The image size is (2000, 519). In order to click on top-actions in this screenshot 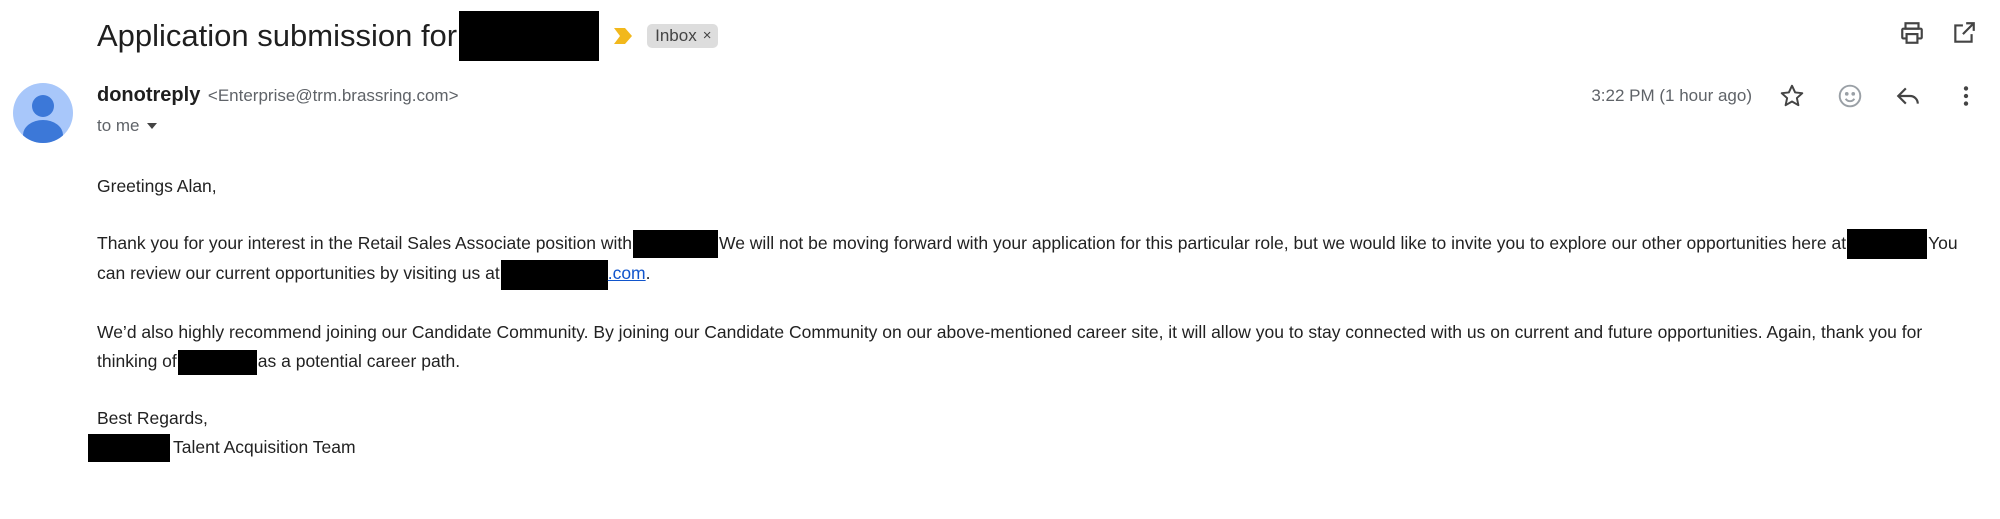, I will do `click(1938, 33)`.